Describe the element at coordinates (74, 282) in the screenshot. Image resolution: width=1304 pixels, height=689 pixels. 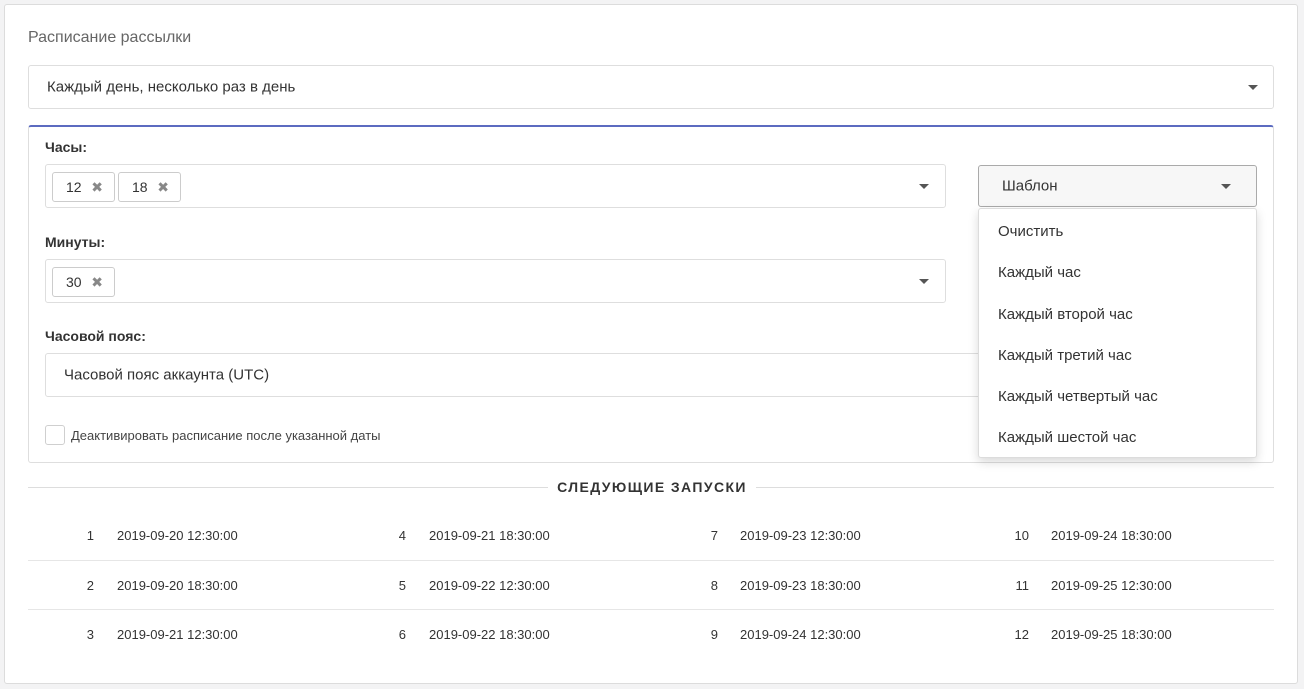
I see `minute-tag-label: 30` at that location.